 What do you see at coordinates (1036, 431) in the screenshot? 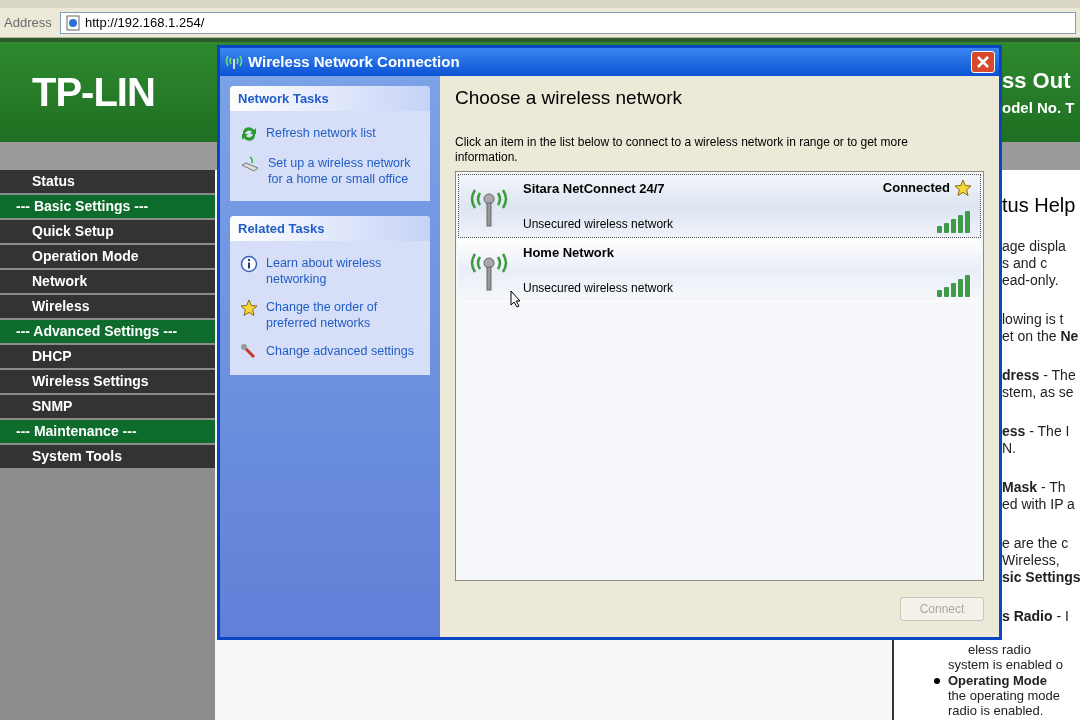
I see `help-text: ess - The I` at bounding box center [1036, 431].